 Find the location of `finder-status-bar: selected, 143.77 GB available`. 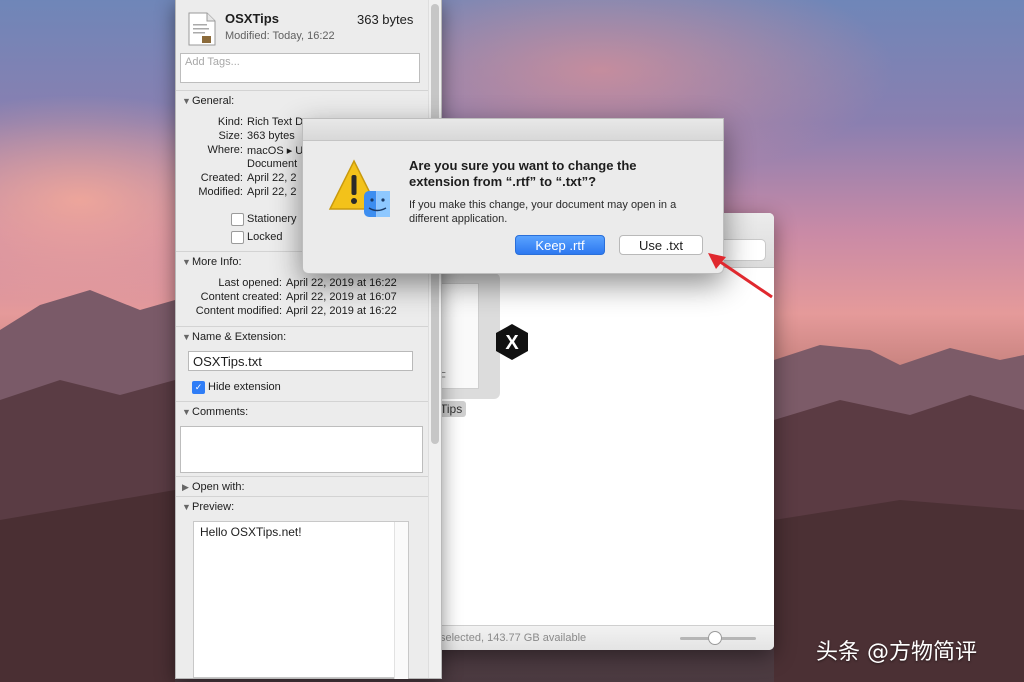

finder-status-bar: selected, 143.77 GB available is located at coordinates (602, 637).